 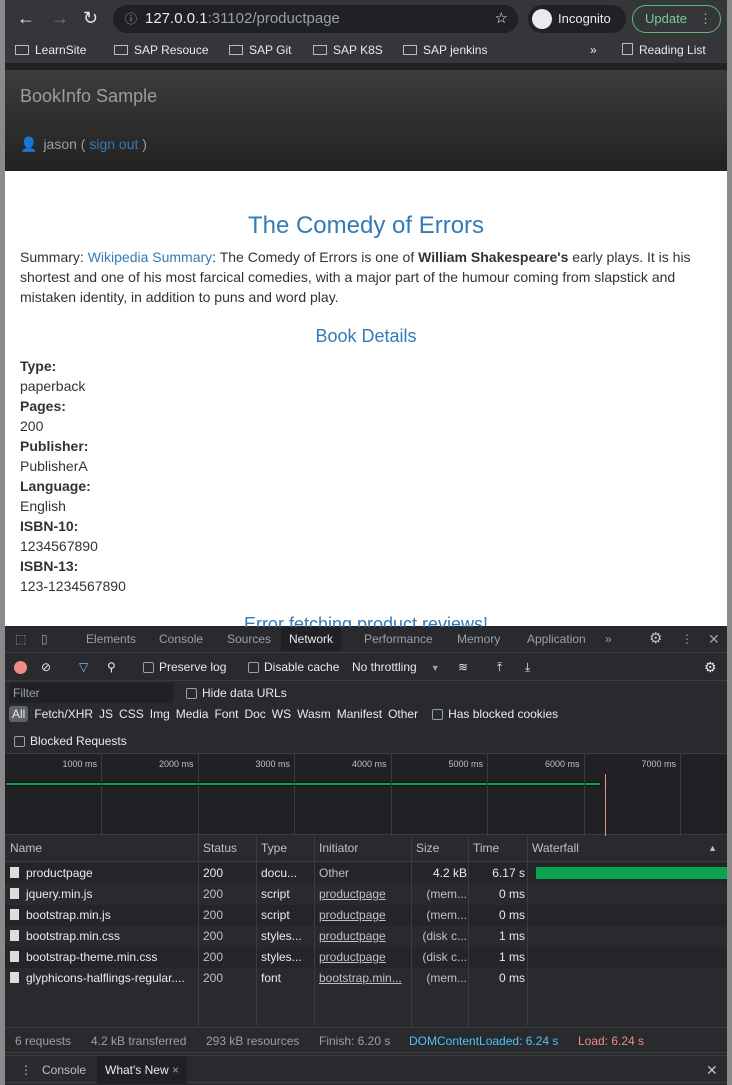 What do you see at coordinates (664, 50) in the screenshot?
I see `reading-list: Reading List` at bounding box center [664, 50].